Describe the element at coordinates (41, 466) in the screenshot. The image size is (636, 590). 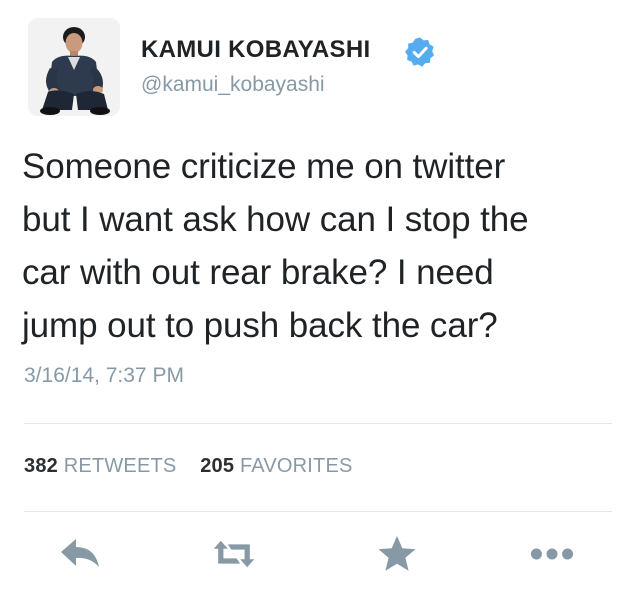
I see `retweets-count: 382` at that location.